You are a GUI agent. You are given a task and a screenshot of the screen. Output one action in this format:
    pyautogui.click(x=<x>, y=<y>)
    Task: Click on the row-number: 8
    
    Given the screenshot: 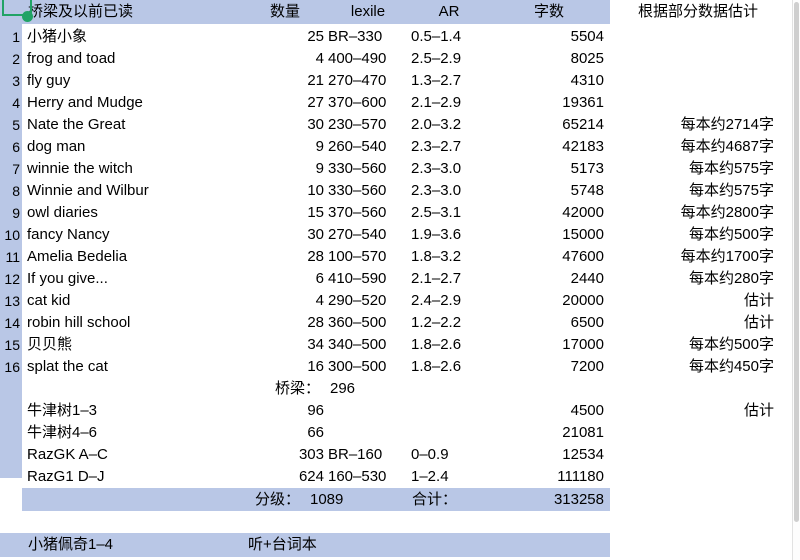 What is the action you would take?
    pyautogui.click(x=11, y=191)
    